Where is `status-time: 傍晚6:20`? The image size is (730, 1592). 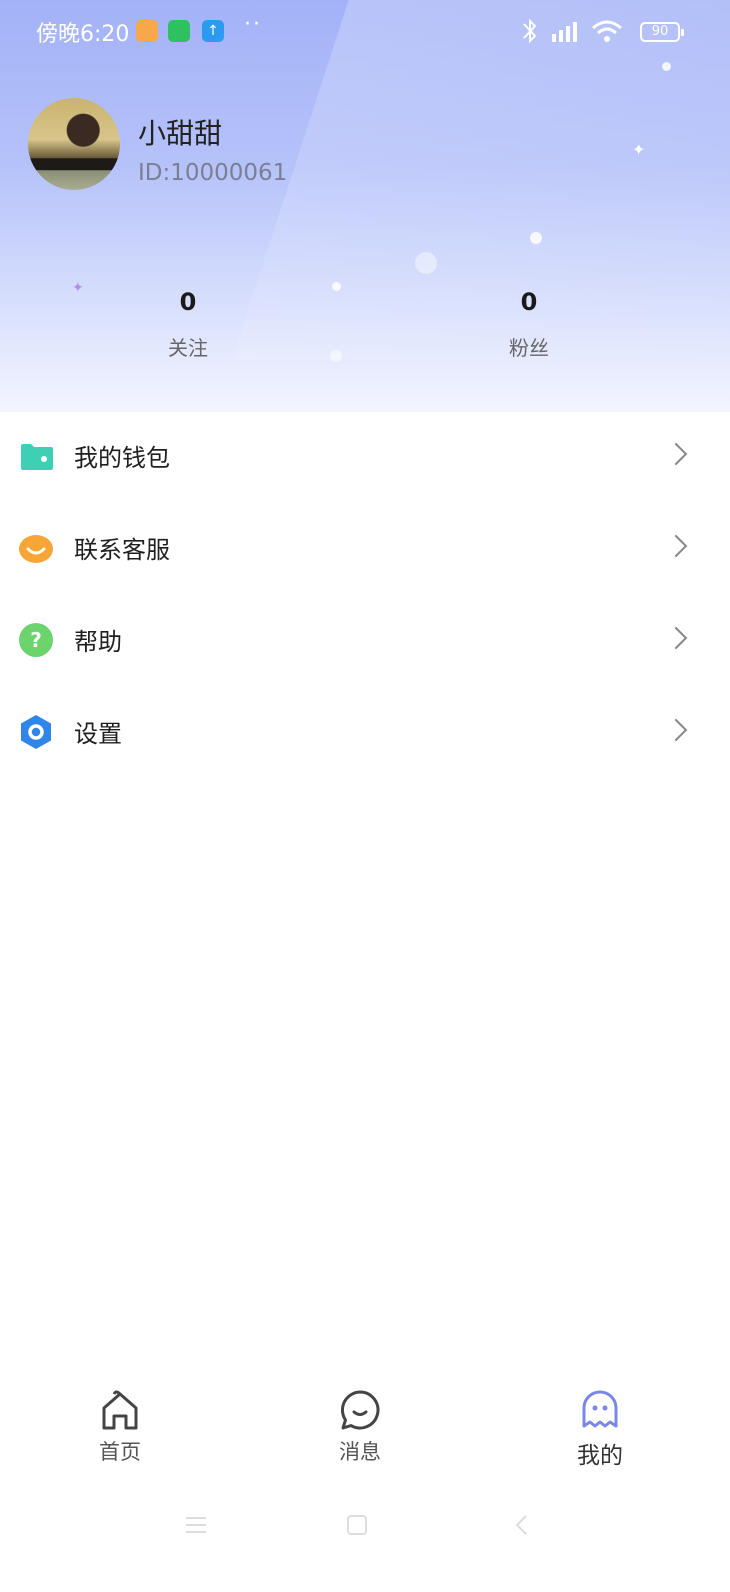 status-time: 傍晚6:20 is located at coordinates (83, 34).